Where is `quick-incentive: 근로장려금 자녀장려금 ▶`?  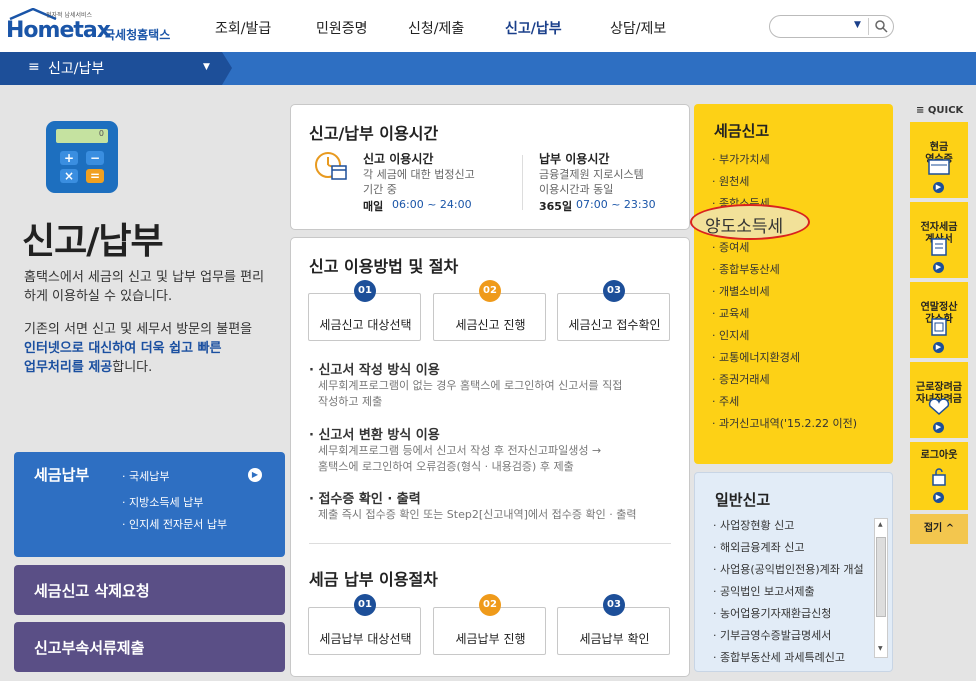 quick-incentive: 근로장려금 자녀장려금 ▶ is located at coordinates (939, 400).